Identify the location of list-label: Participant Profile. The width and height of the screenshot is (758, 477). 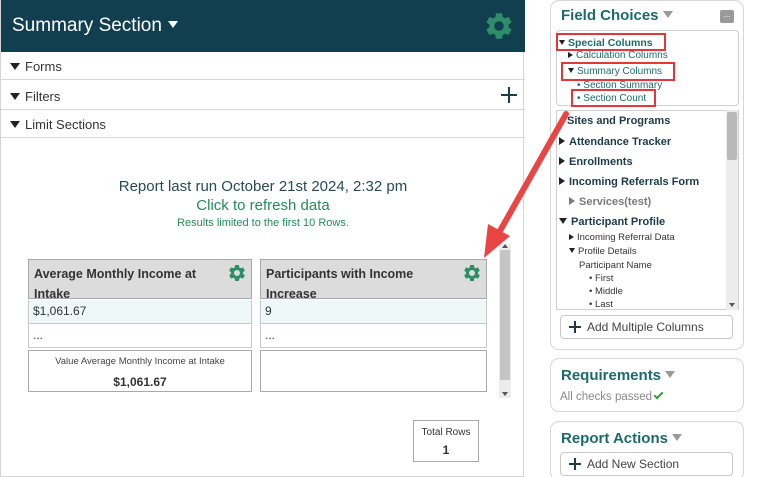
(618, 222).